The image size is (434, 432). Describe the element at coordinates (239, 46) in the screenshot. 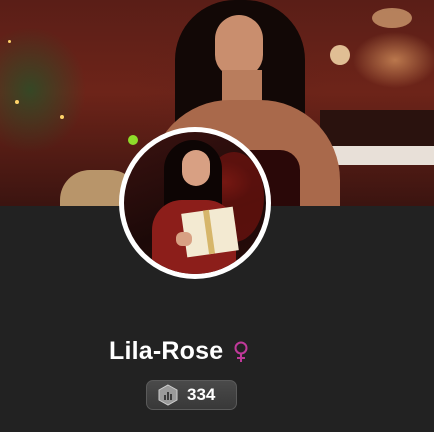

I see `cover-face` at that location.